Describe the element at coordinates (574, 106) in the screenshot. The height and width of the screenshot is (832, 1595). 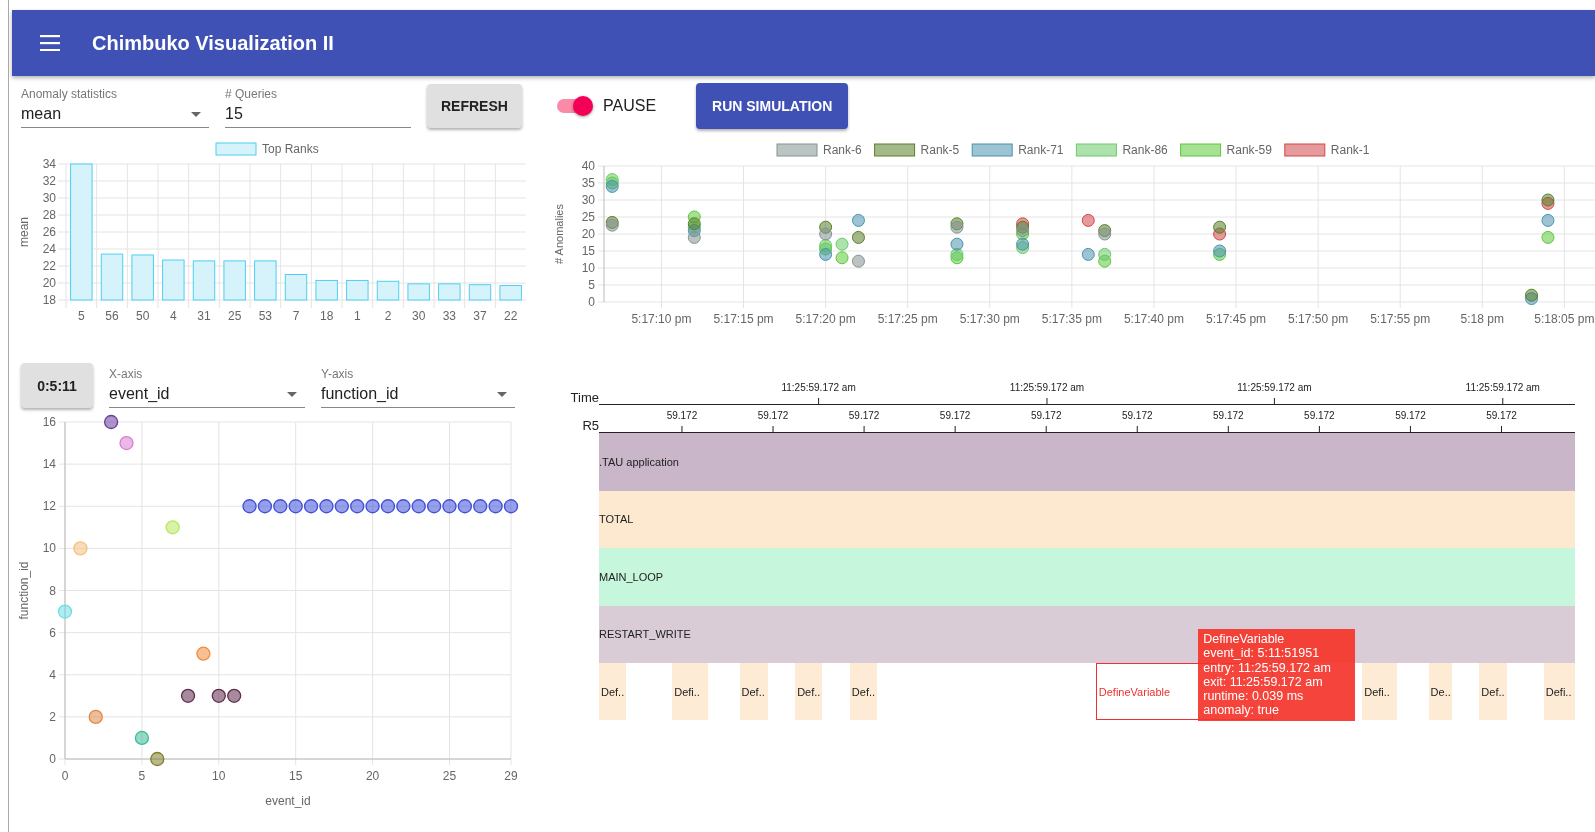
I see `pause-switch` at that location.